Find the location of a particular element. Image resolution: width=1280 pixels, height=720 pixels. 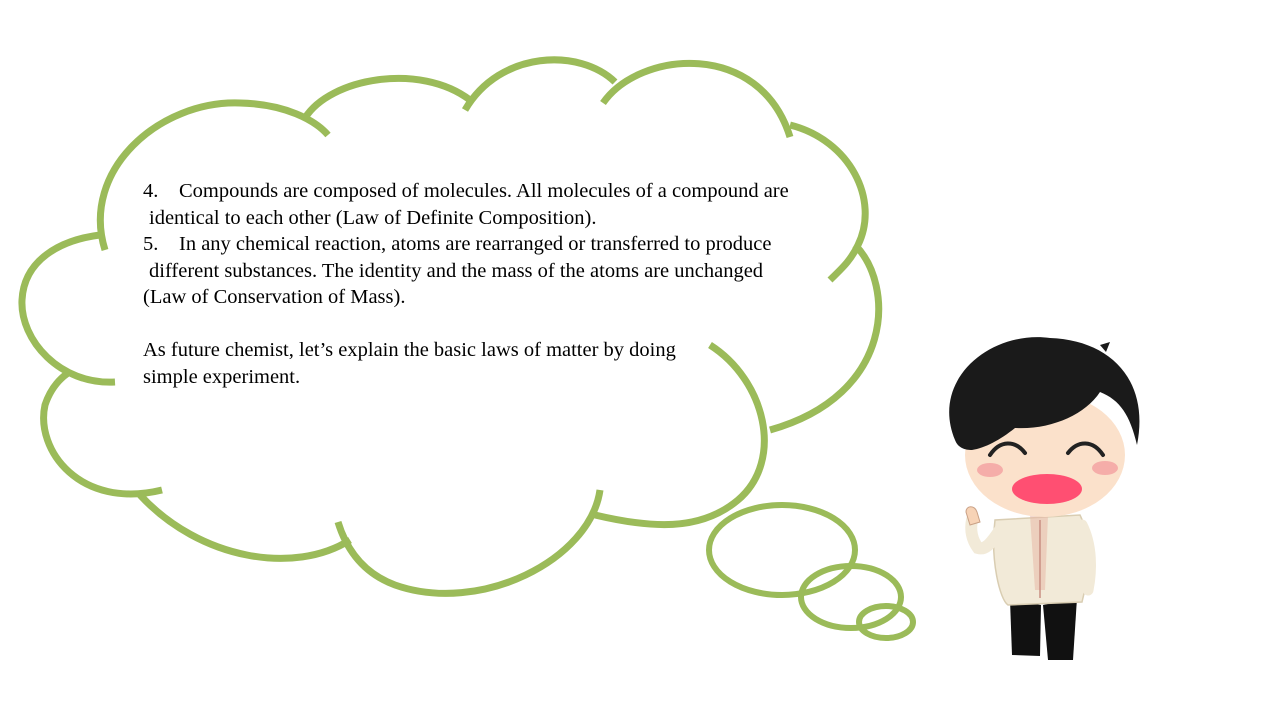

thought-trail is located at coordinates (811, 571).